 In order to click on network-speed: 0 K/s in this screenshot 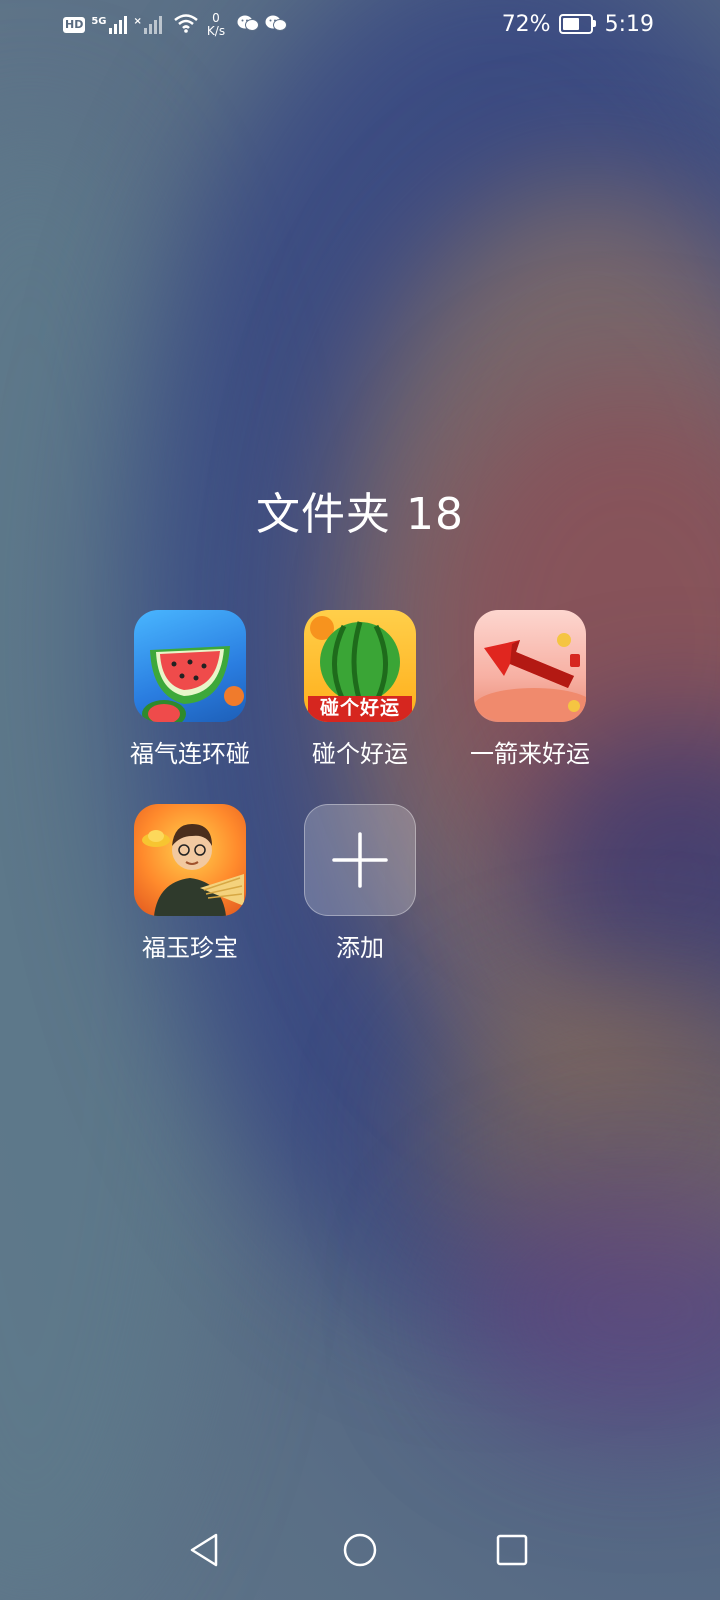, I will do `click(216, 24)`.